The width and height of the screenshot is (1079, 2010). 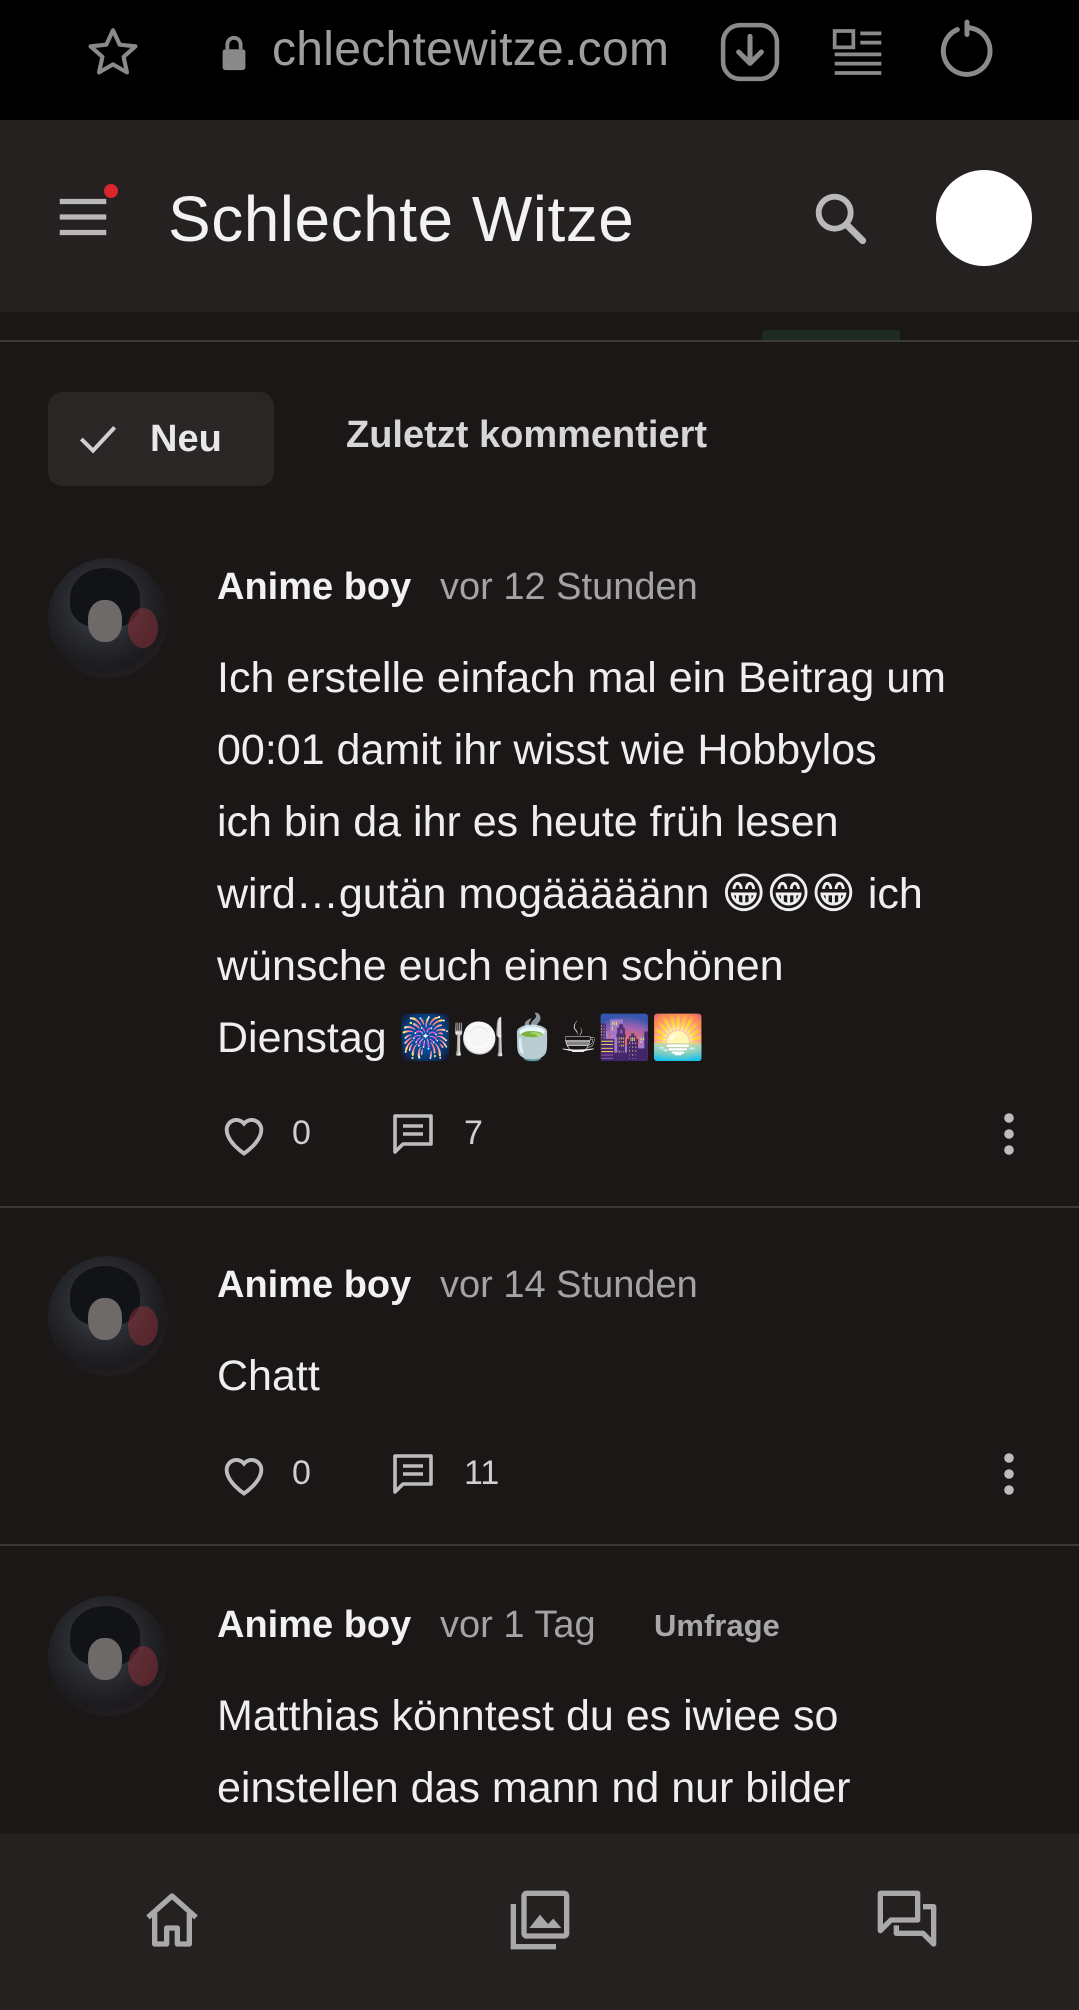 I want to click on browser-address-bar: chlechtewitze.com, so click(x=539, y=60).